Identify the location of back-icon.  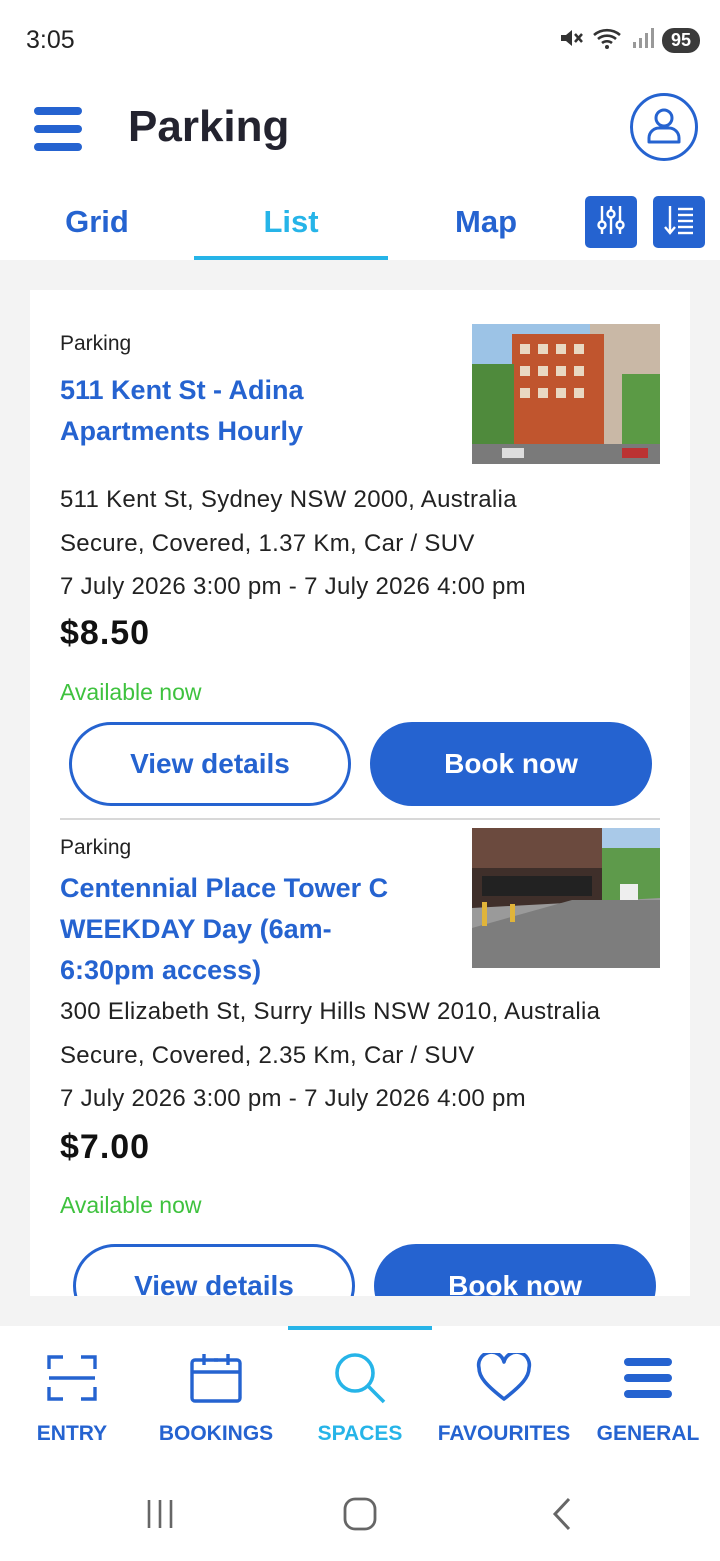
(562, 1516).